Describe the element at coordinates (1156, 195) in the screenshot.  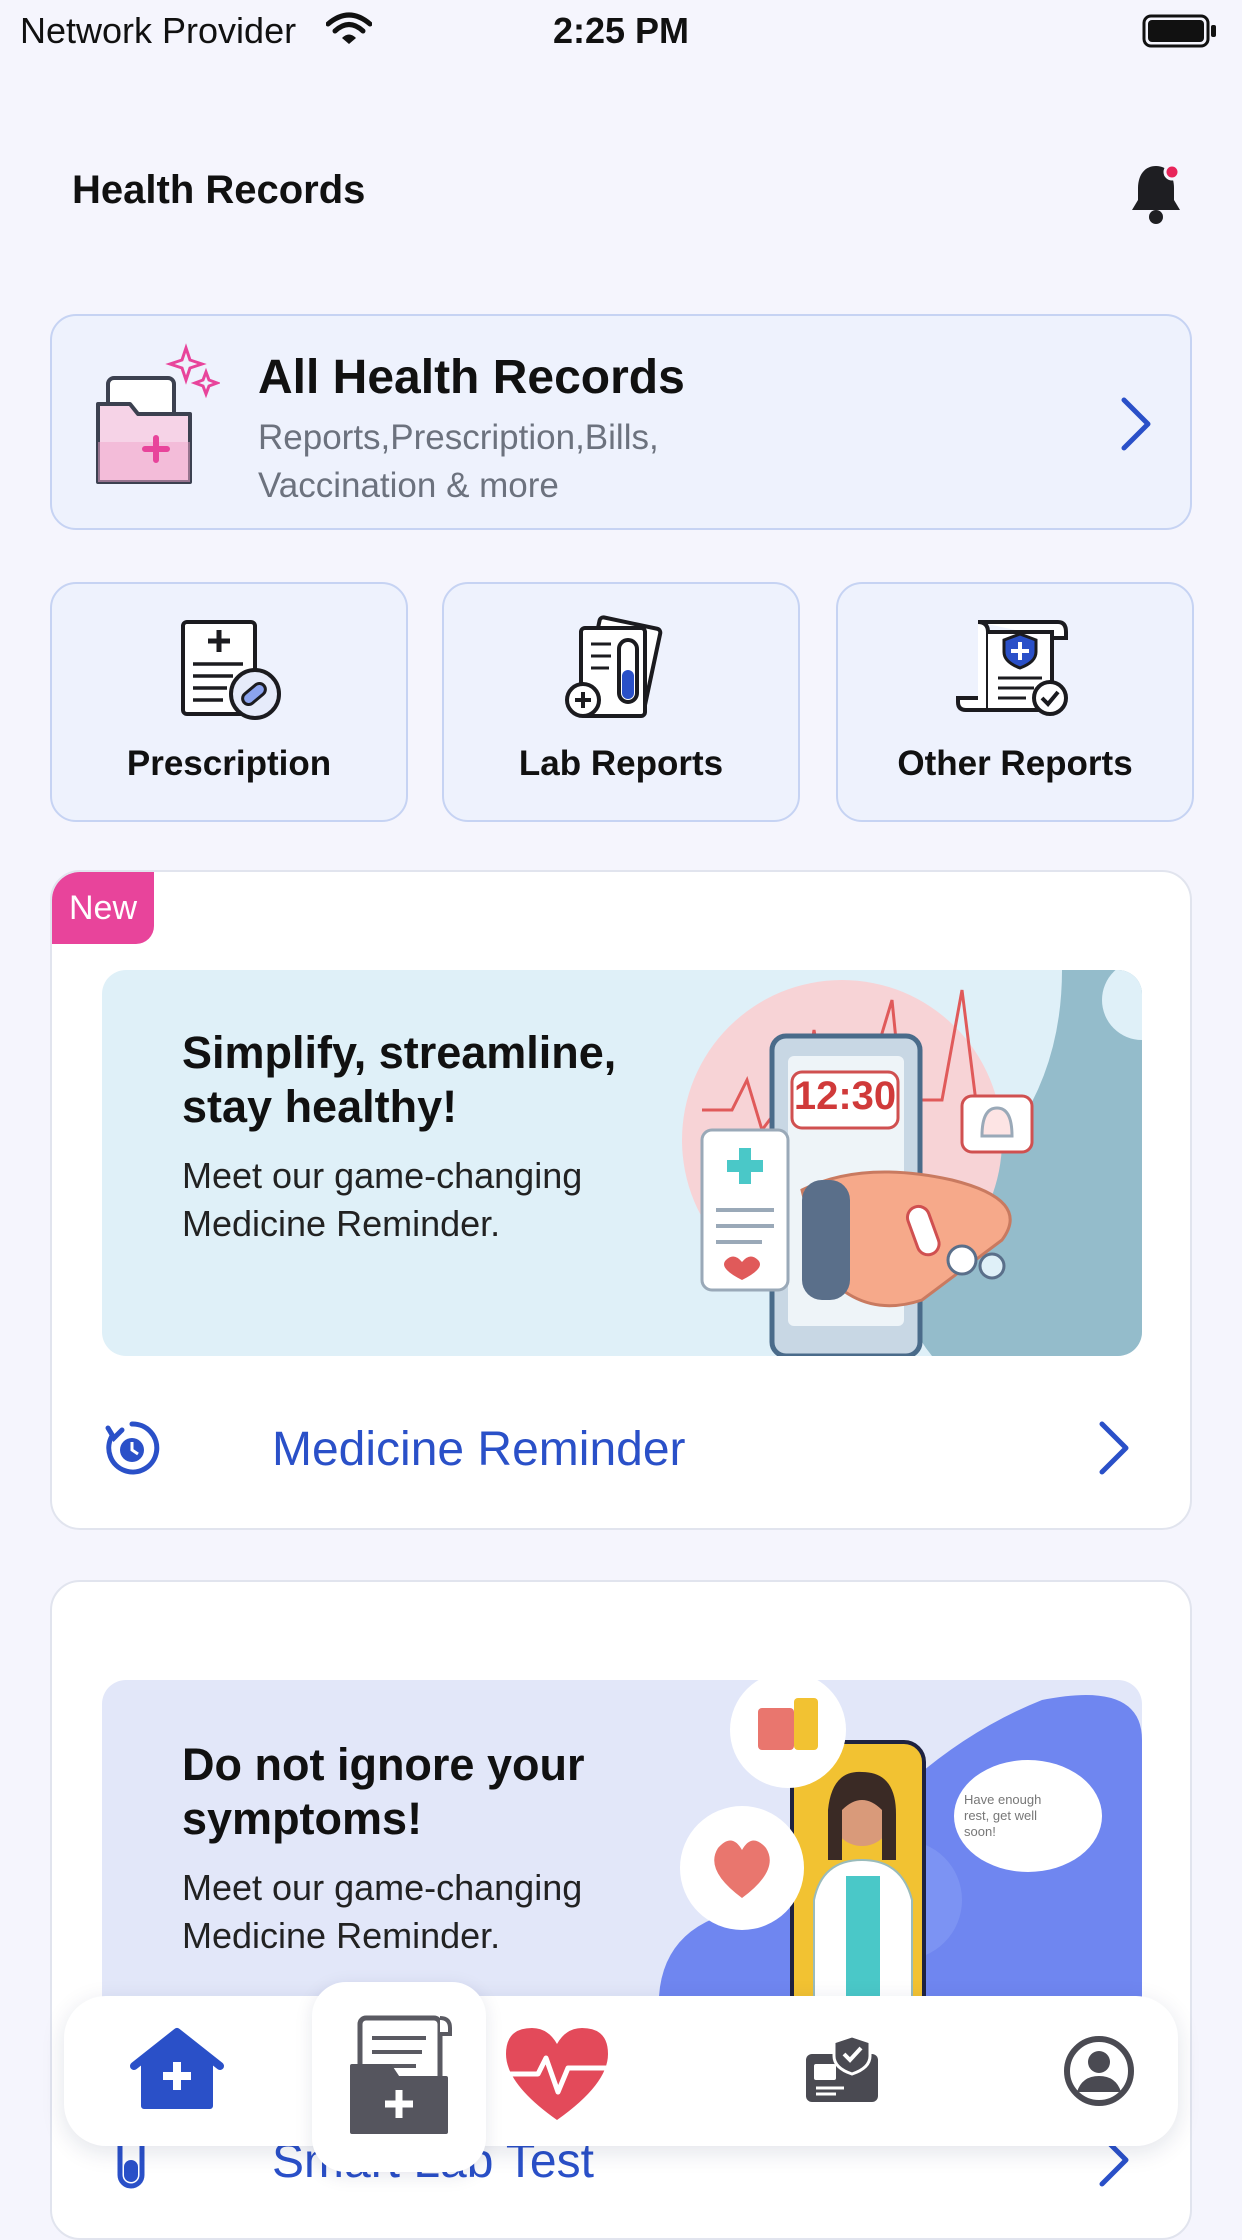
I see `notification-bell-icon` at that location.